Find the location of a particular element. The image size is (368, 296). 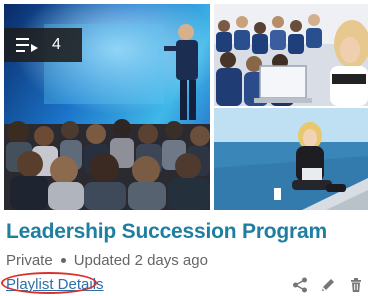

playlist-meta: Private Updated 2 days ago is located at coordinates (107, 260).